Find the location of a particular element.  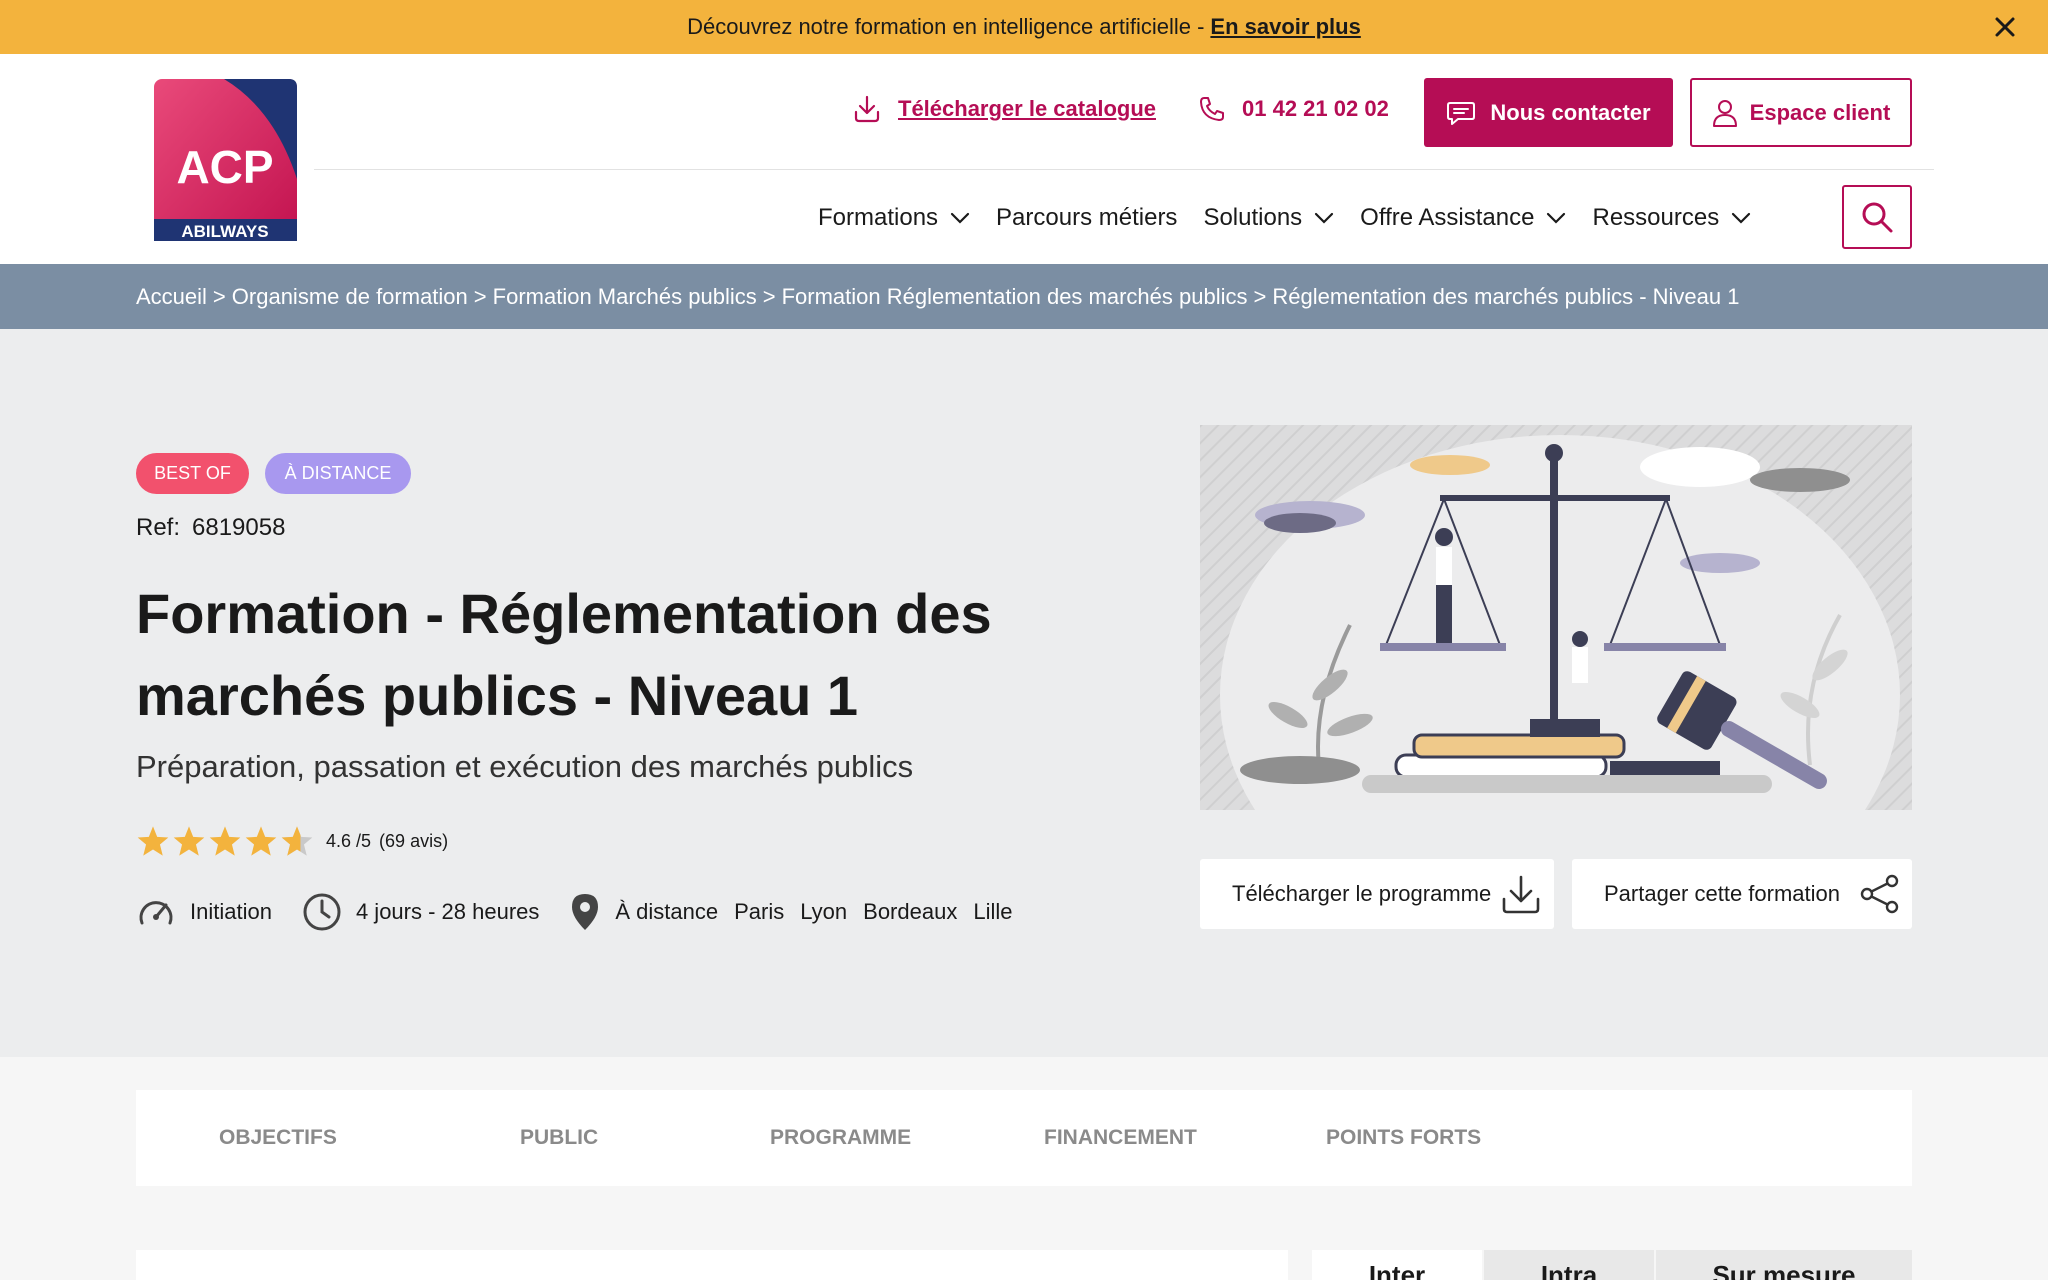

nav-item-formations: Formations is located at coordinates (894, 218).